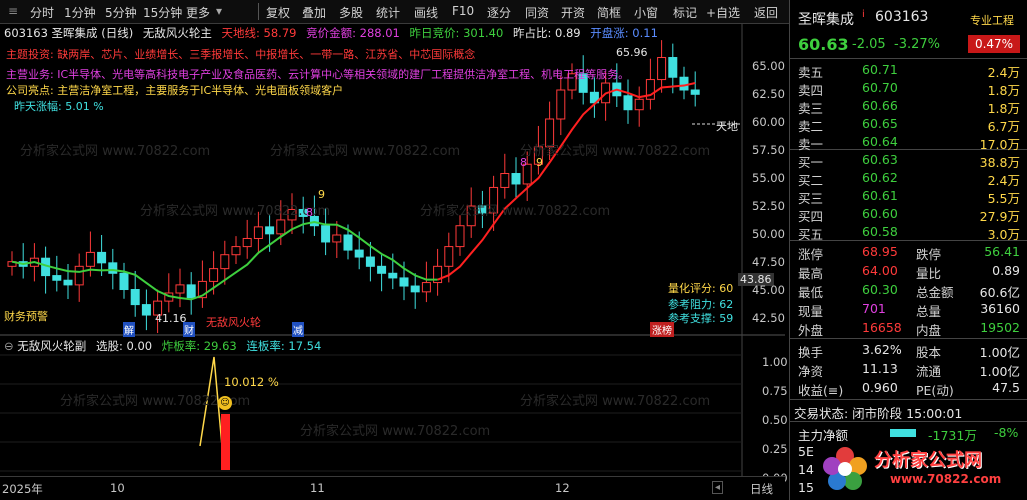 This screenshot has height=500, width=1027. Describe the element at coordinates (761, 489) in the screenshot. I see `period-label: 日线` at that location.